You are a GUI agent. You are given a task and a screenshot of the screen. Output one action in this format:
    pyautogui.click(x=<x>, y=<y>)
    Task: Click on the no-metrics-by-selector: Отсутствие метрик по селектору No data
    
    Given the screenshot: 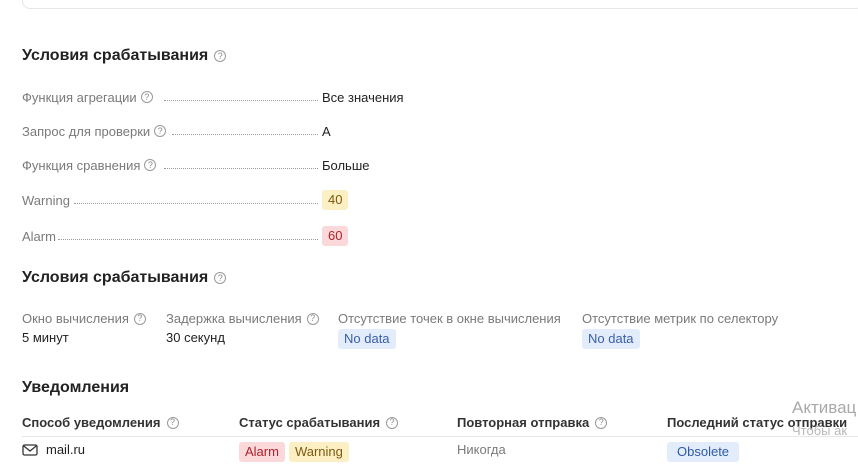 What is the action you would take?
    pyautogui.click(x=680, y=330)
    